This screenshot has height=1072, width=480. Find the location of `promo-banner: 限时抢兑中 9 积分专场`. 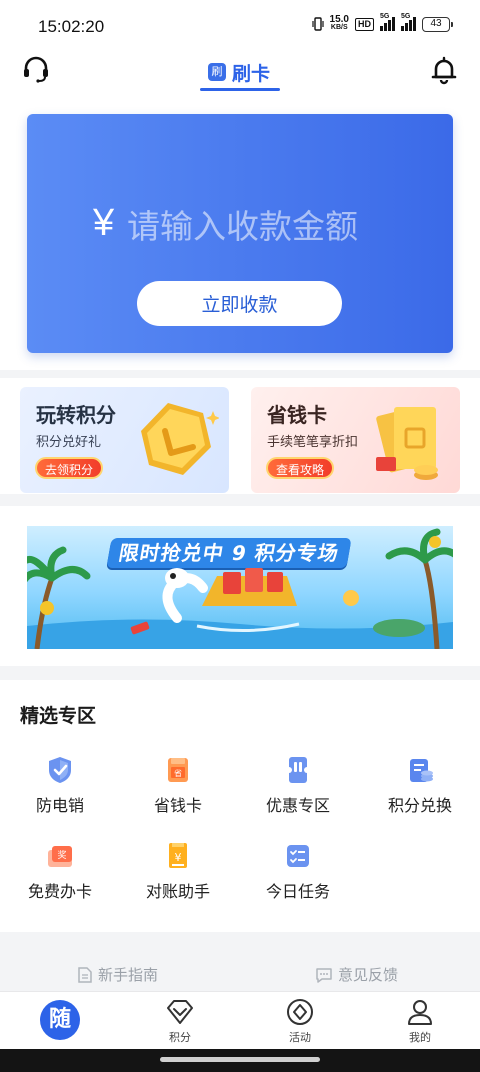

promo-banner: 限时抢兑中 9 积分专场 is located at coordinates (240, 587).